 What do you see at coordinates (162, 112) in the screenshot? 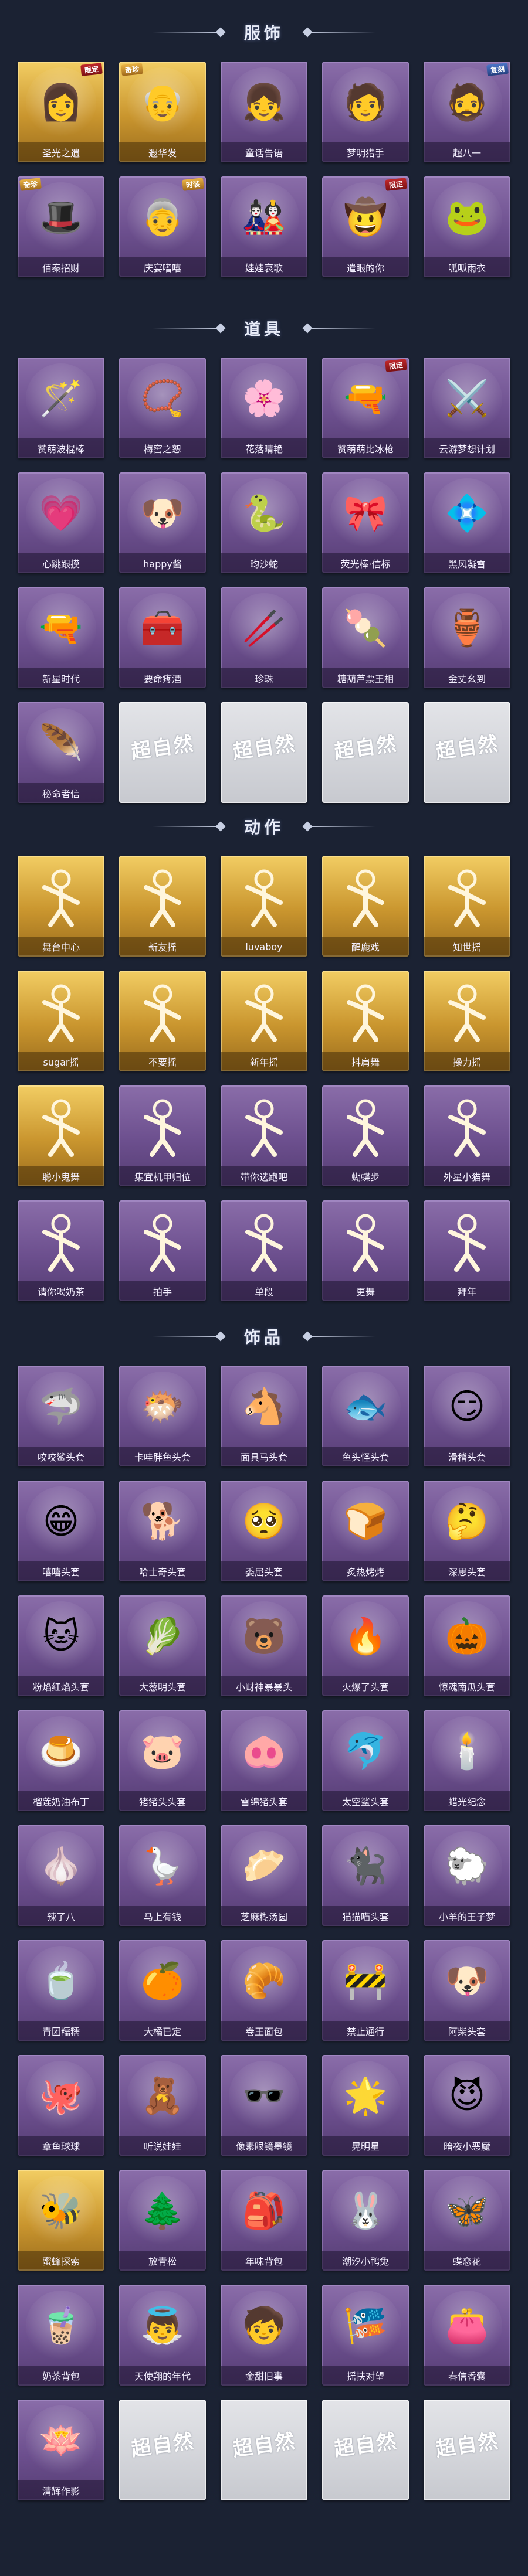
I see `item-card: 👴 奇珍 遐华发` at bounding box center [162, 112].